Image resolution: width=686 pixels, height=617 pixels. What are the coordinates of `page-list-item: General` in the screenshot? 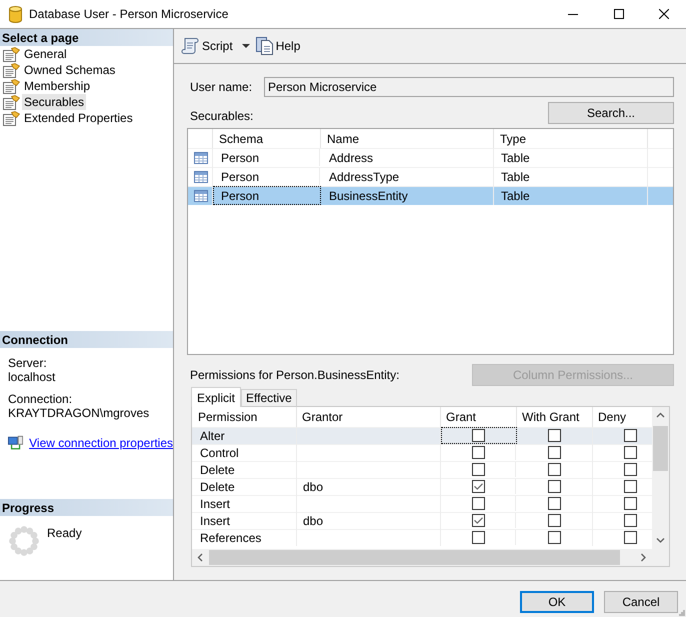 It's located at (45, 54).